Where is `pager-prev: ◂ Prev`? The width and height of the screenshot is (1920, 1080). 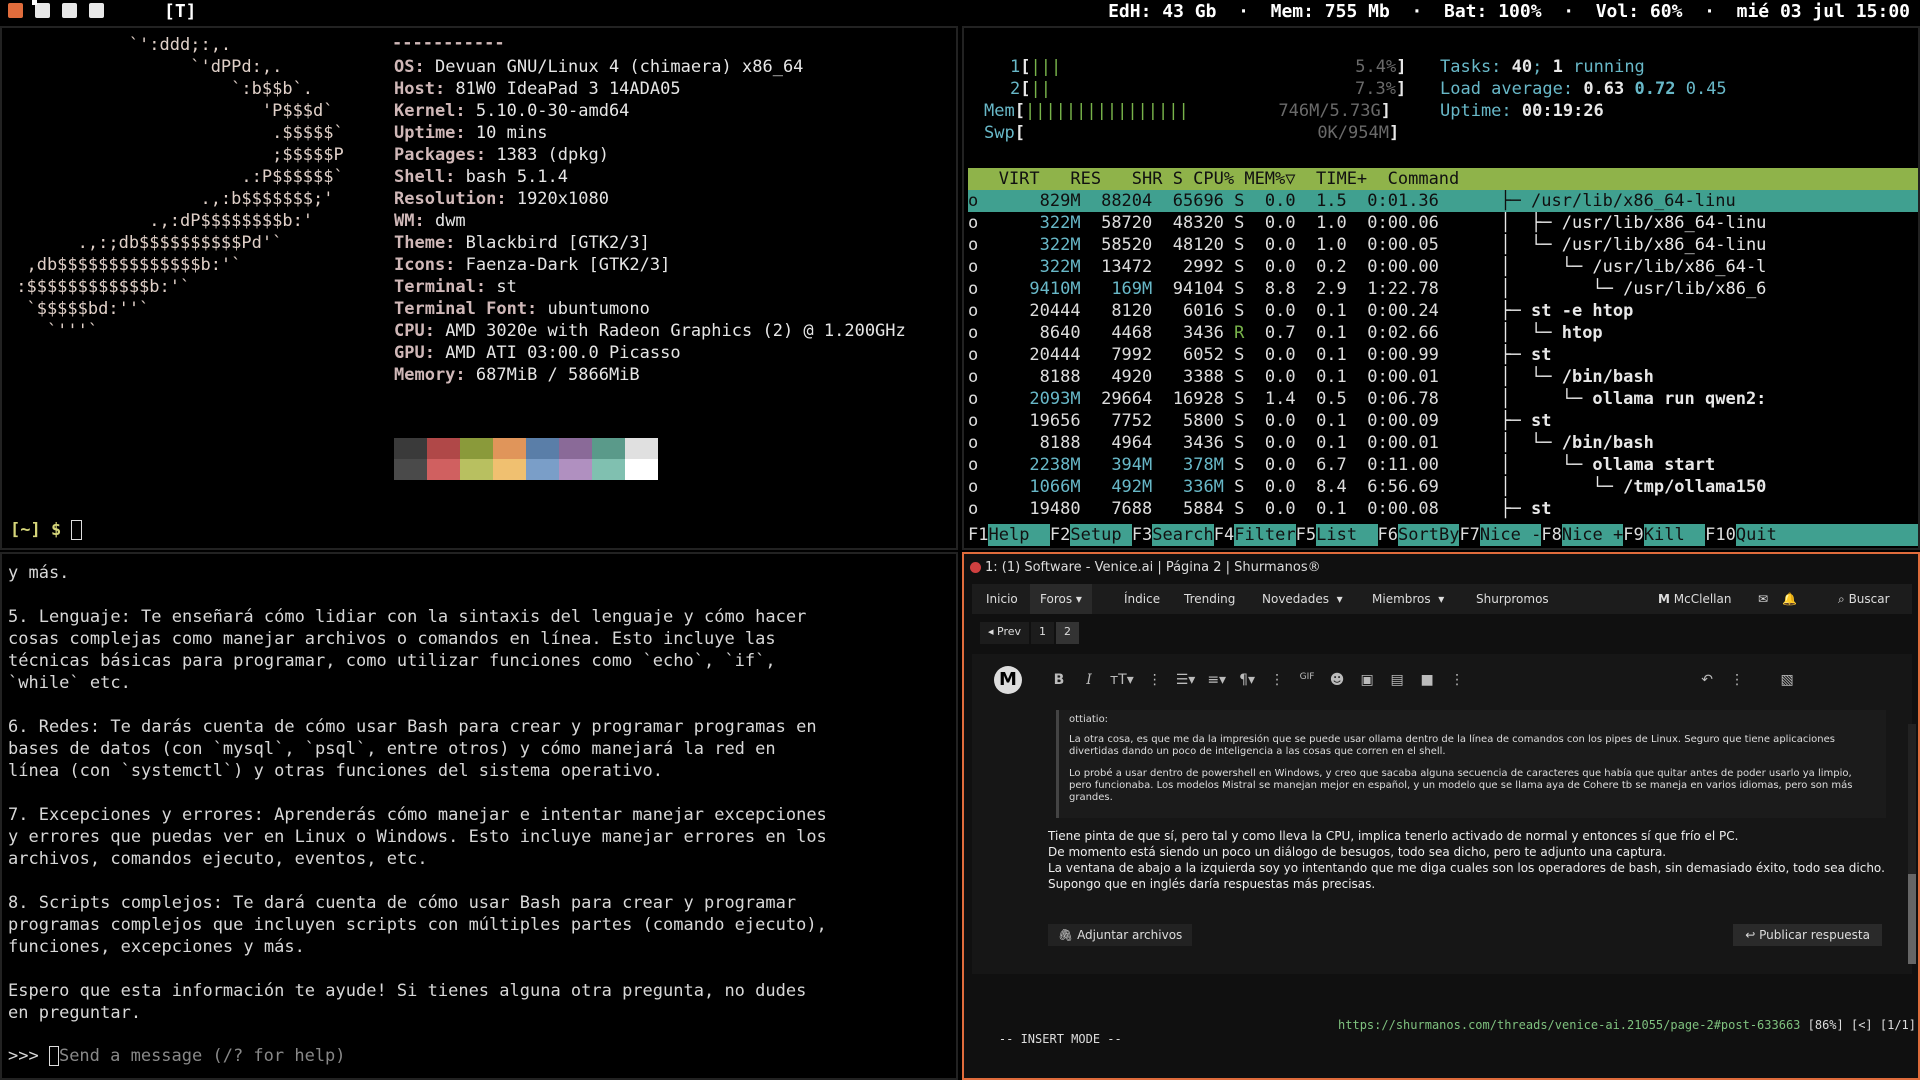 pager-prev: ◂ Prev is located at coordinates (1005, 633).